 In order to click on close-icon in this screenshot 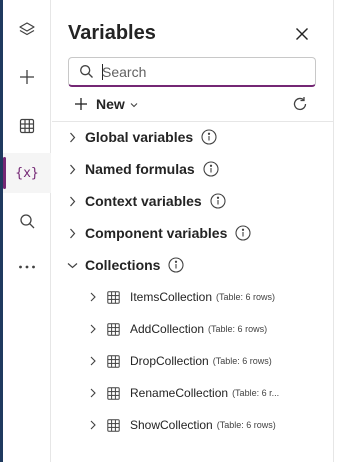, I will do `click(302, 34)`.